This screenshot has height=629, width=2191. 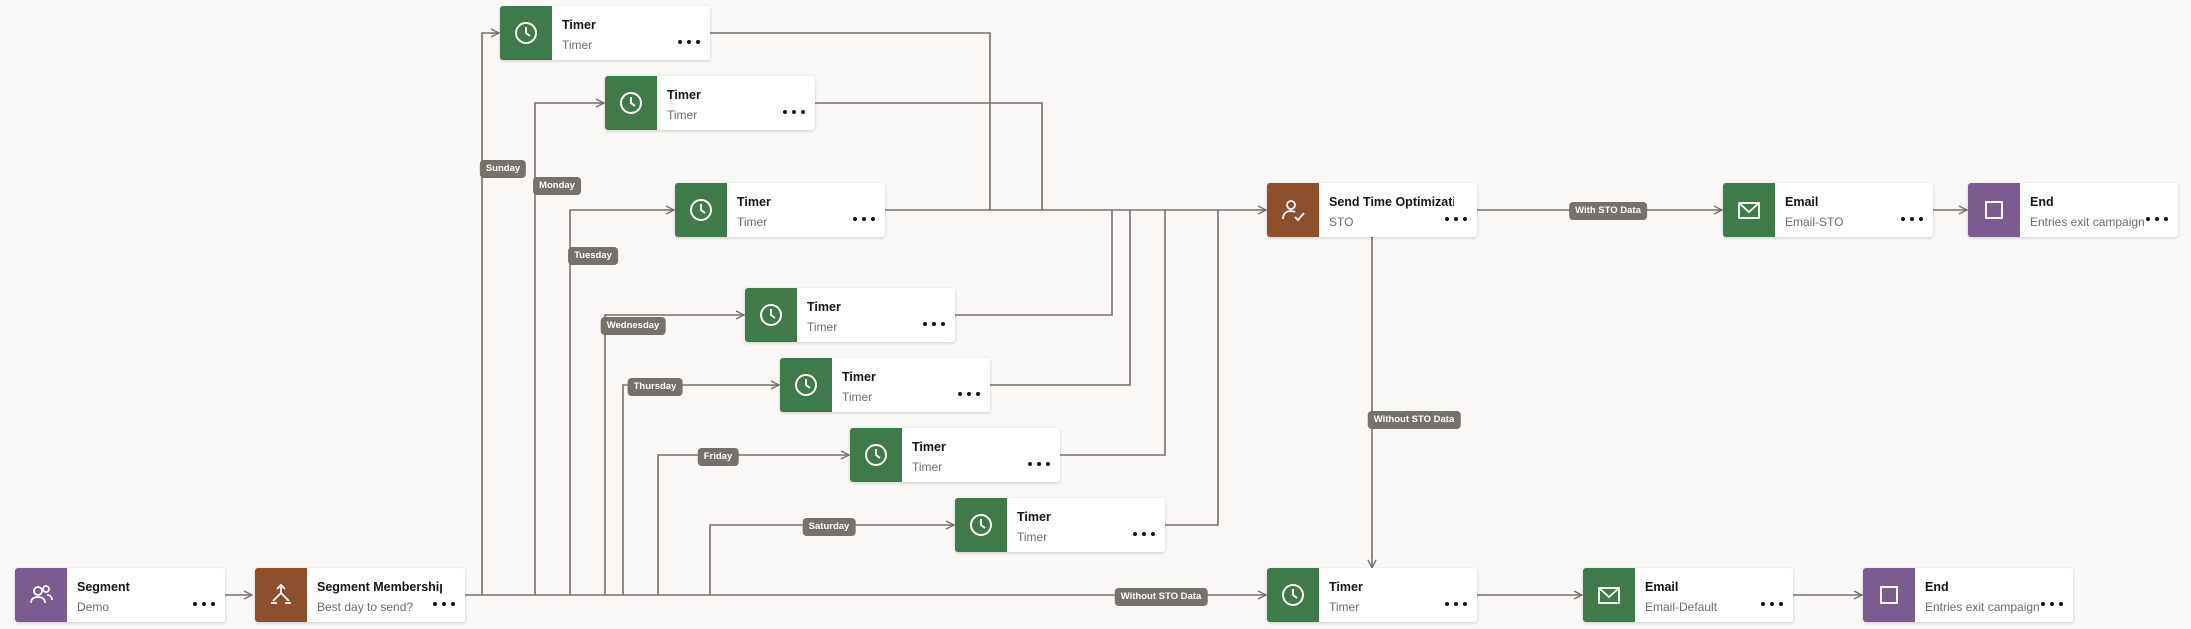 I want to click on node-subtitle: Email-STO, so click(x=1814, y=222).